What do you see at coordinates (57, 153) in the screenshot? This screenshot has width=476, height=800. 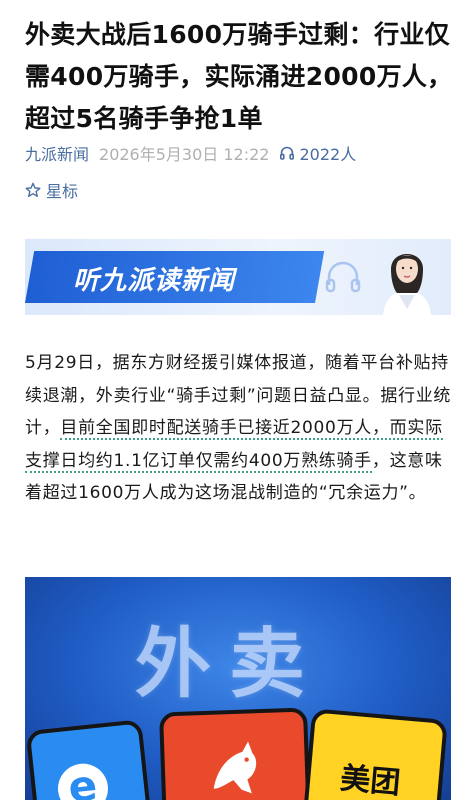 I see `source-link: 九派新闻` at bounding box center [57, 153].